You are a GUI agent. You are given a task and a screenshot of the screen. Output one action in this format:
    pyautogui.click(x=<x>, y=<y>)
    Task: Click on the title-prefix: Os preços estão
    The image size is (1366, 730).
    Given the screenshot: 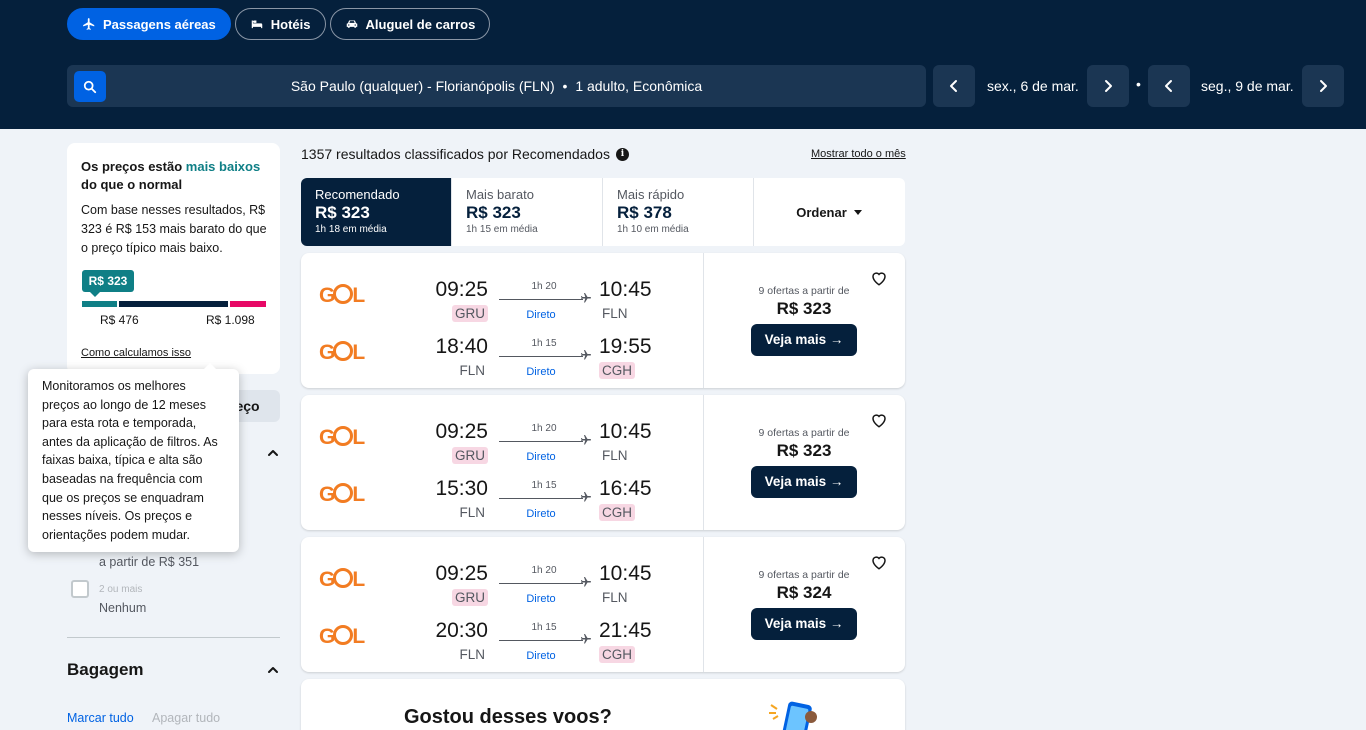 What is the action you would take?
    pyautogui.click(x=133, y=166)
    